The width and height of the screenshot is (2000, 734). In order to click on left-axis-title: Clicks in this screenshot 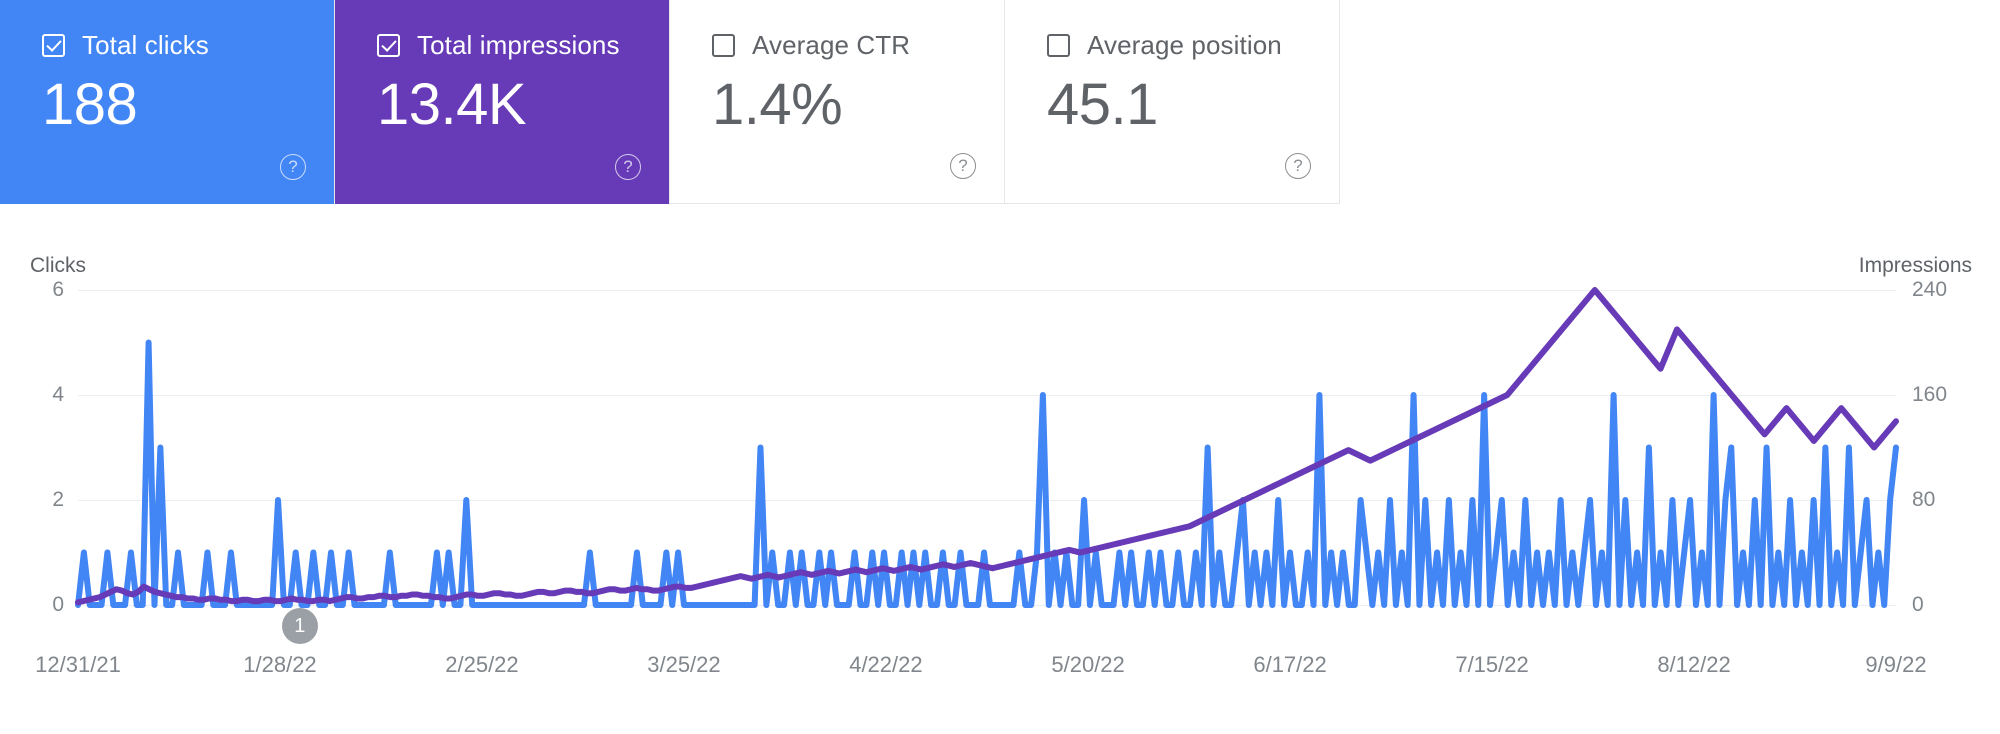, I will do `click(58, 265)`.